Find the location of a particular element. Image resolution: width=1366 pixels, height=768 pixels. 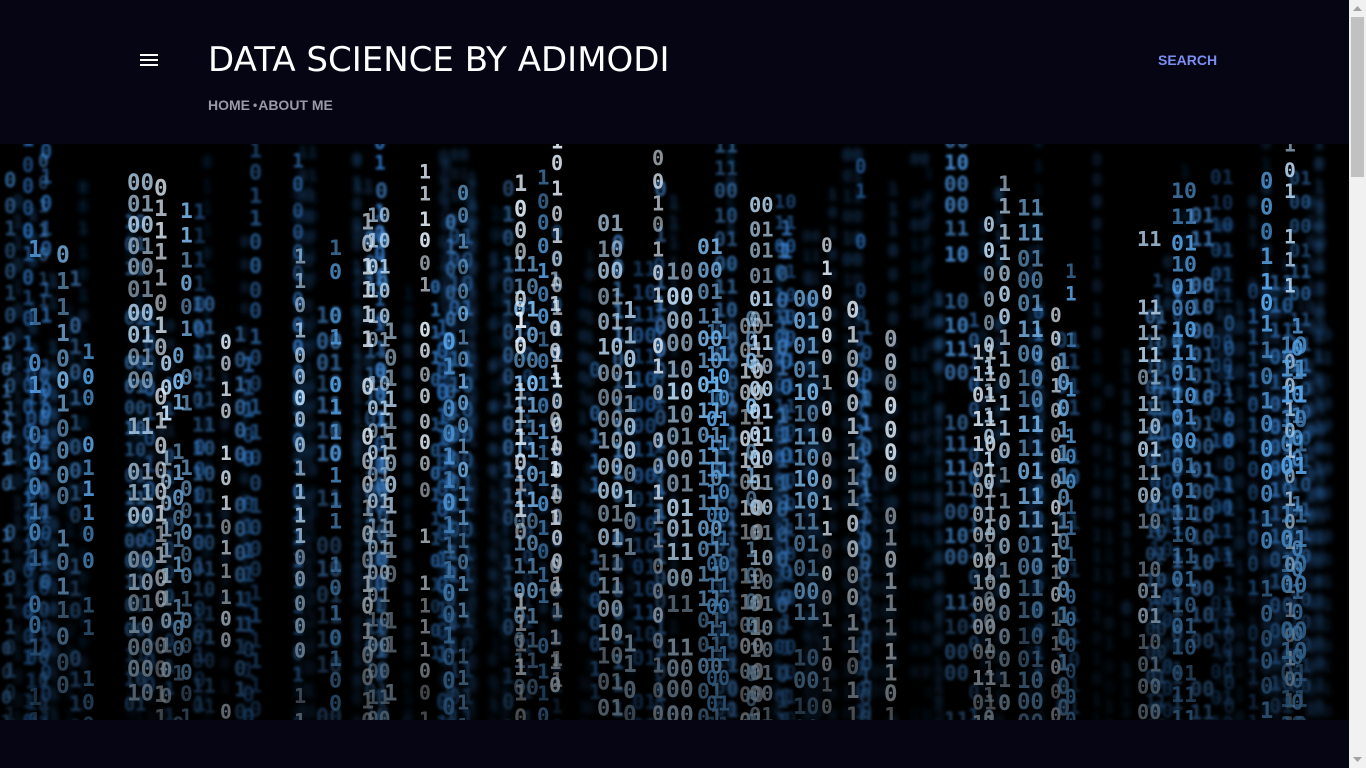

vertical-scrollbar is located at coordinates (1357, 384).